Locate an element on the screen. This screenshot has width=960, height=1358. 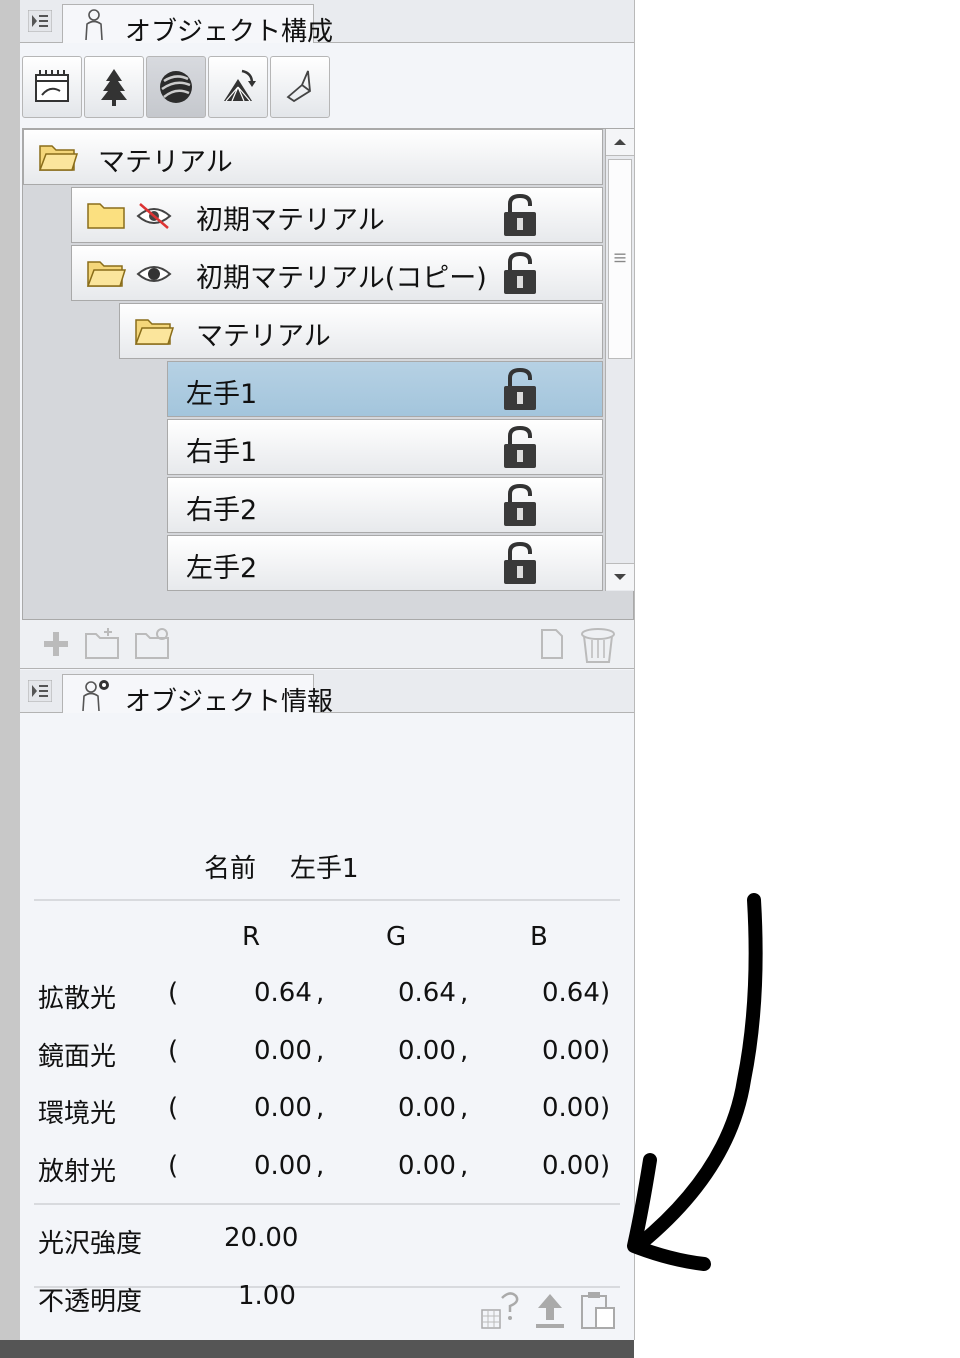
tab-object-composition: オブジェクト構成 is located at coordinates (197, 25).